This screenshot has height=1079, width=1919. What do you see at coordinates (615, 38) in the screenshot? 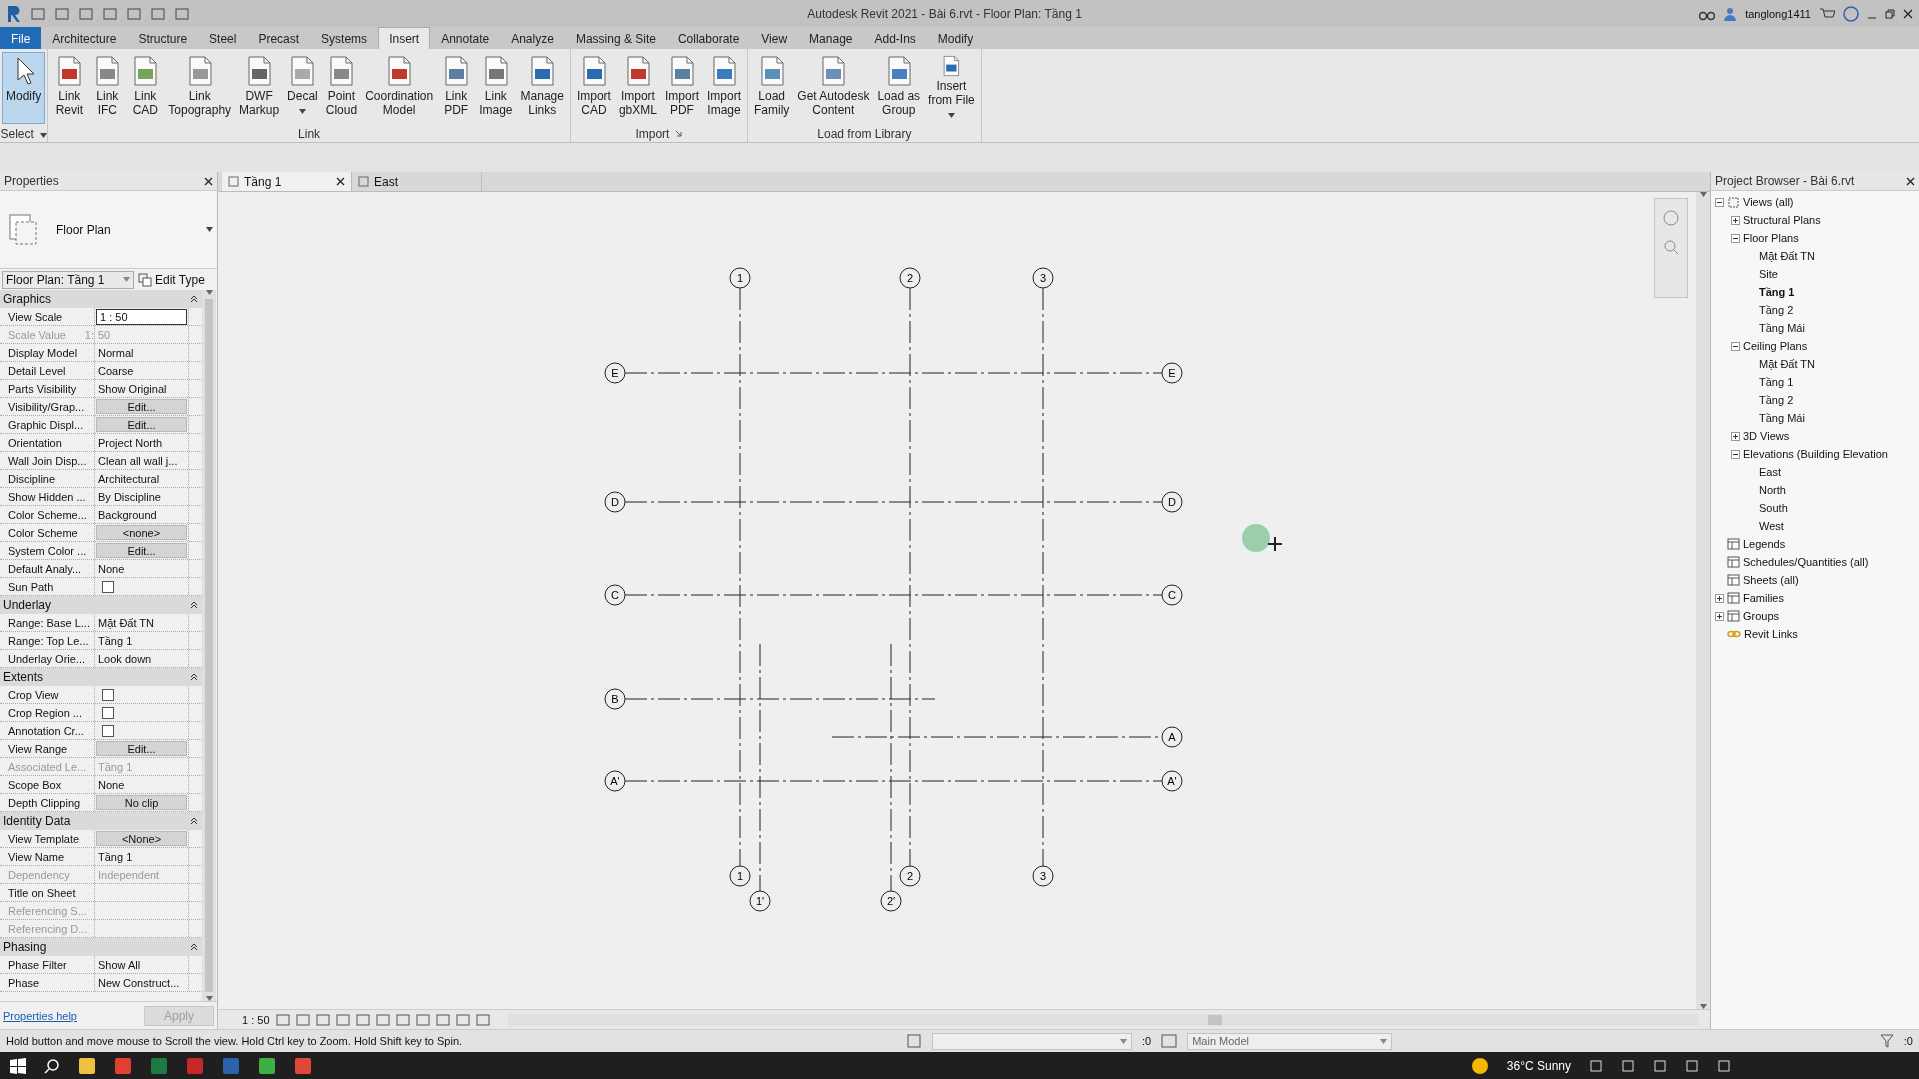
I see `ribbon-tab: Massing & Site` at bounding box center [615, 38].